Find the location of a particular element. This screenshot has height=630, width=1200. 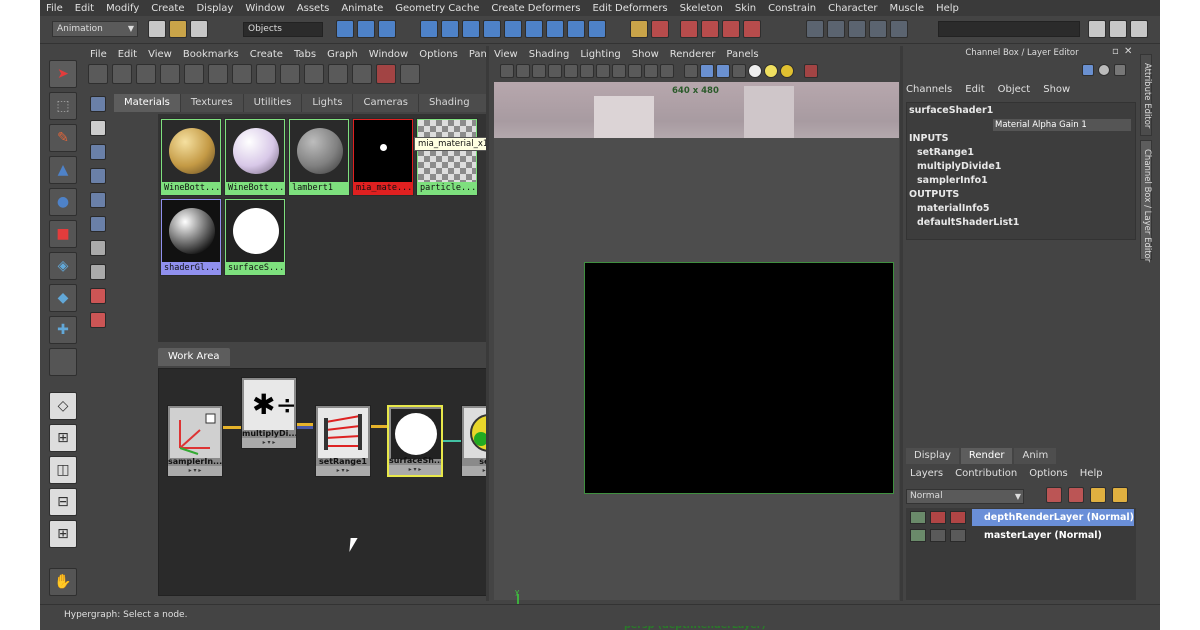

film-gate-icon is located at coordinates (587, 71).